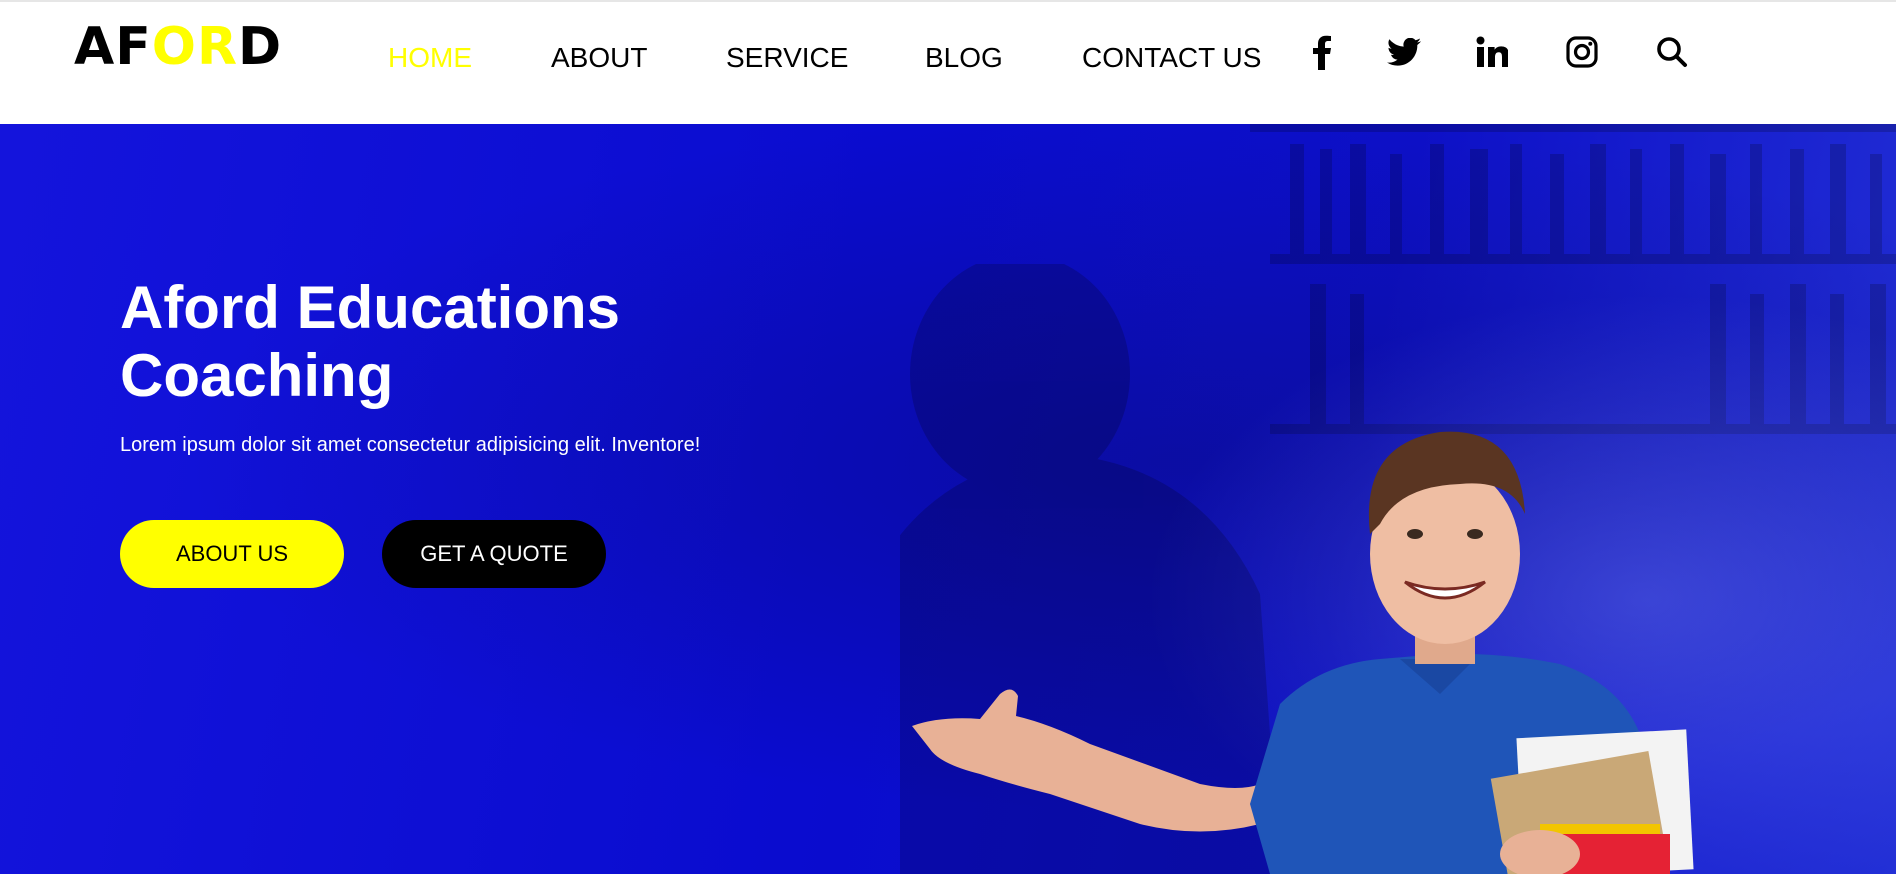 The image size is (1896, 874). I want to click on logo: AFORD, so click(178, 47).